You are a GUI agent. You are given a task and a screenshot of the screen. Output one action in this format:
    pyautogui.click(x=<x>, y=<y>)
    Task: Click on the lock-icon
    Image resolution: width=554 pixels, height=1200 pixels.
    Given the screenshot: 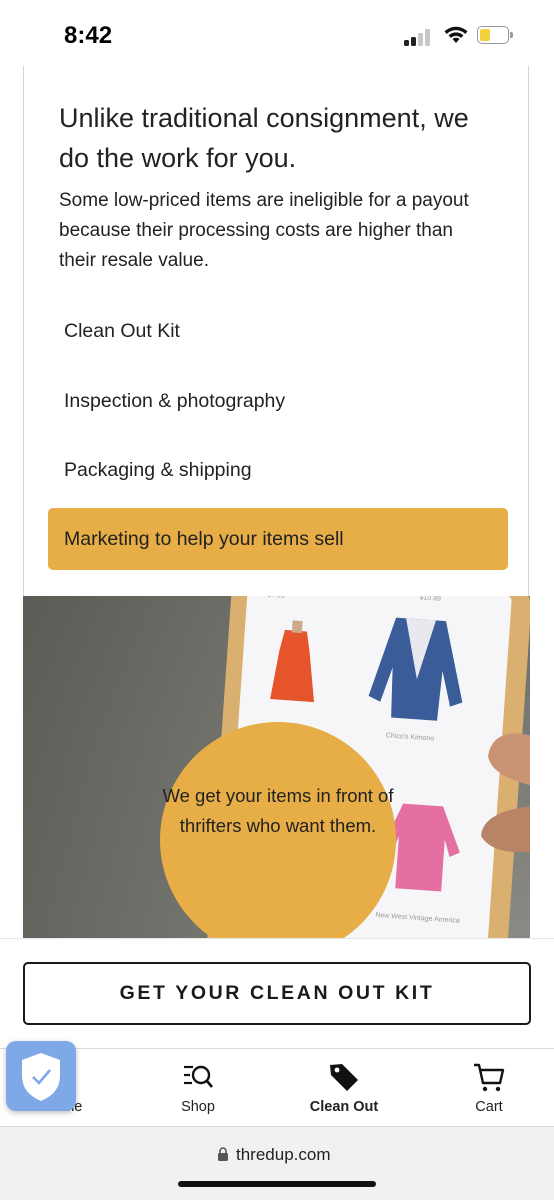 What is the action you would take?
    pyautogui.click(x=223, y=1154)
    